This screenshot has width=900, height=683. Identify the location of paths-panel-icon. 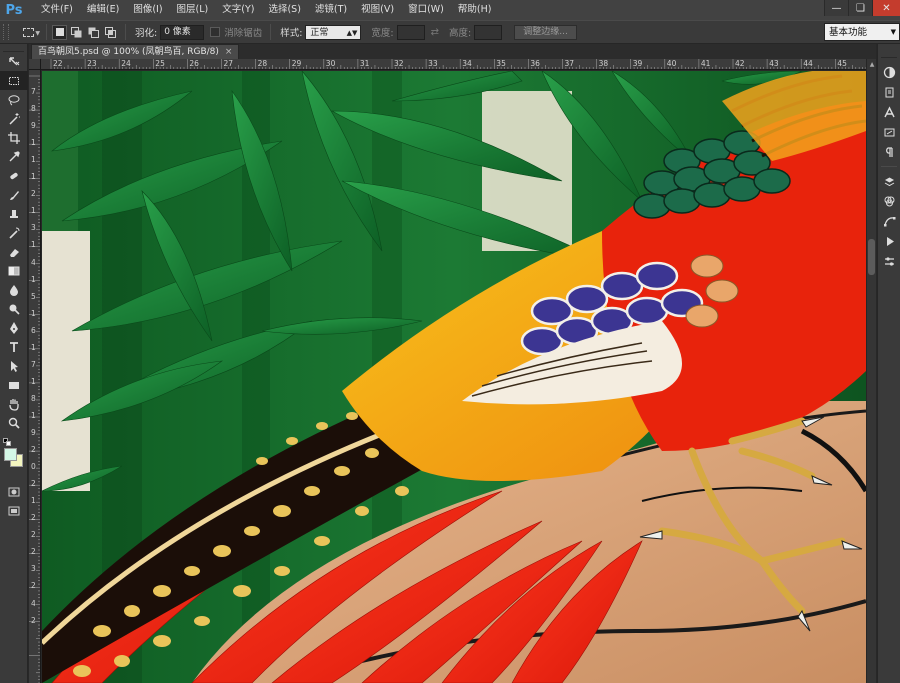
(889, 221).